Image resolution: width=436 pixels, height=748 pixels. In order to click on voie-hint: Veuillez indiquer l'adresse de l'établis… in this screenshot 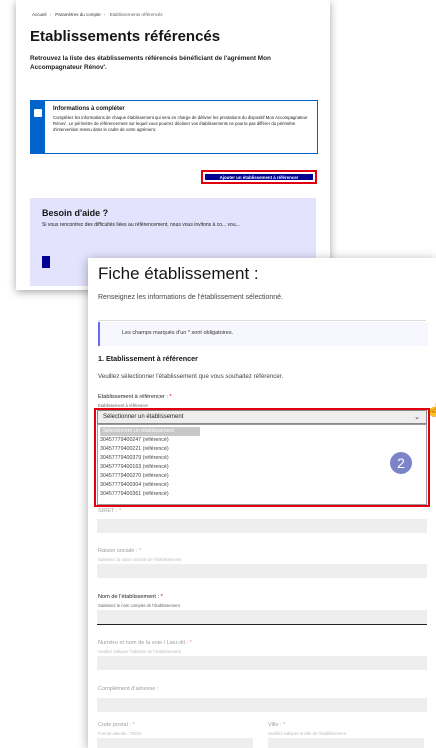, I will do `click(139, 651)`.